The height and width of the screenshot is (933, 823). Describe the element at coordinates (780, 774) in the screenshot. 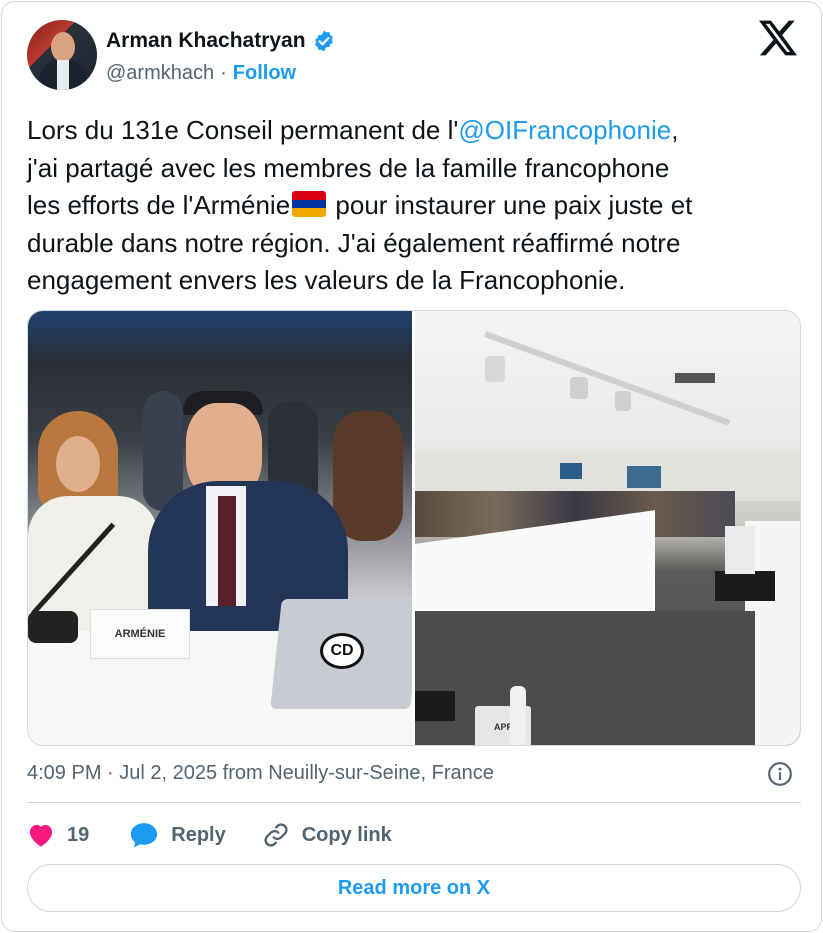

I see `info-icon` at that location.